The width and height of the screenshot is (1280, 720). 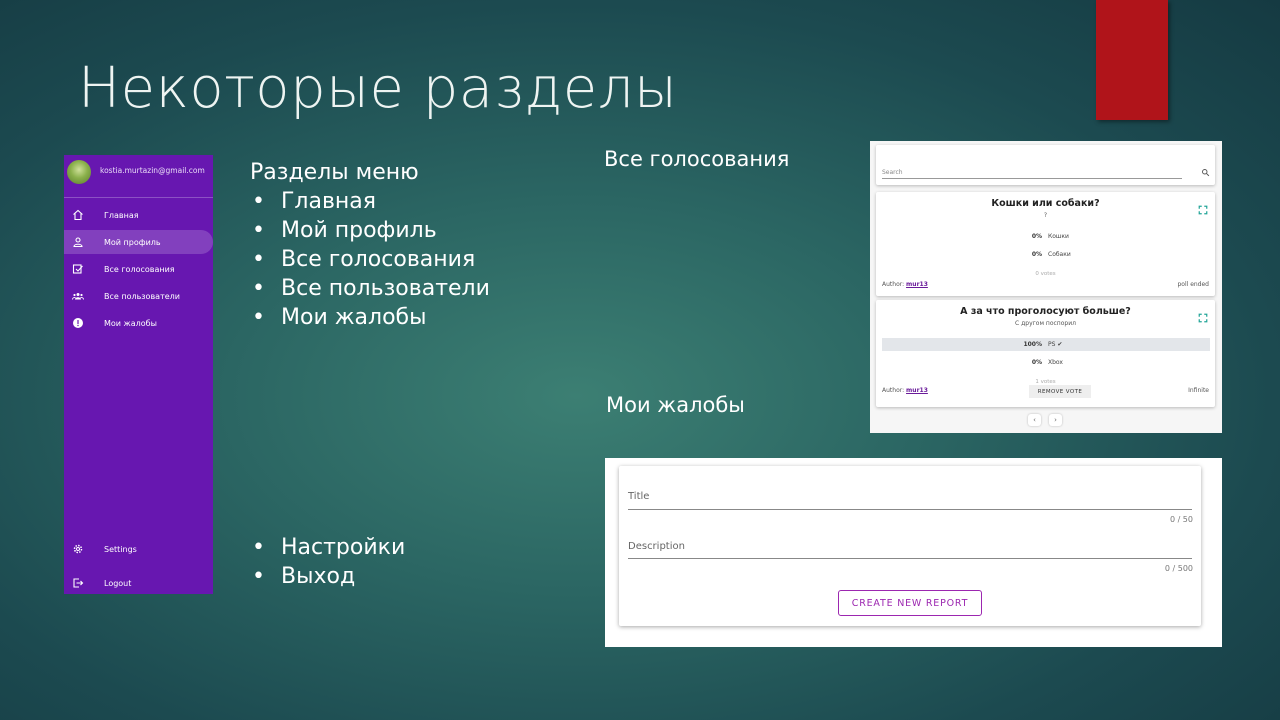 What do you see at coordinates (152, 170) in the screenshot?
I see `user-email: kostia.murtazin@gmail.com` at bounding box center [152, 170].